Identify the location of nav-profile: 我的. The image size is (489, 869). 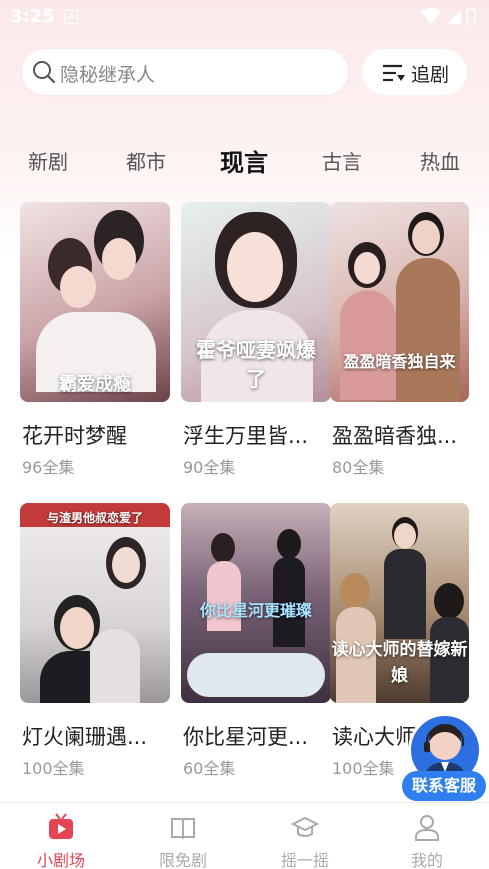
(427, 841).